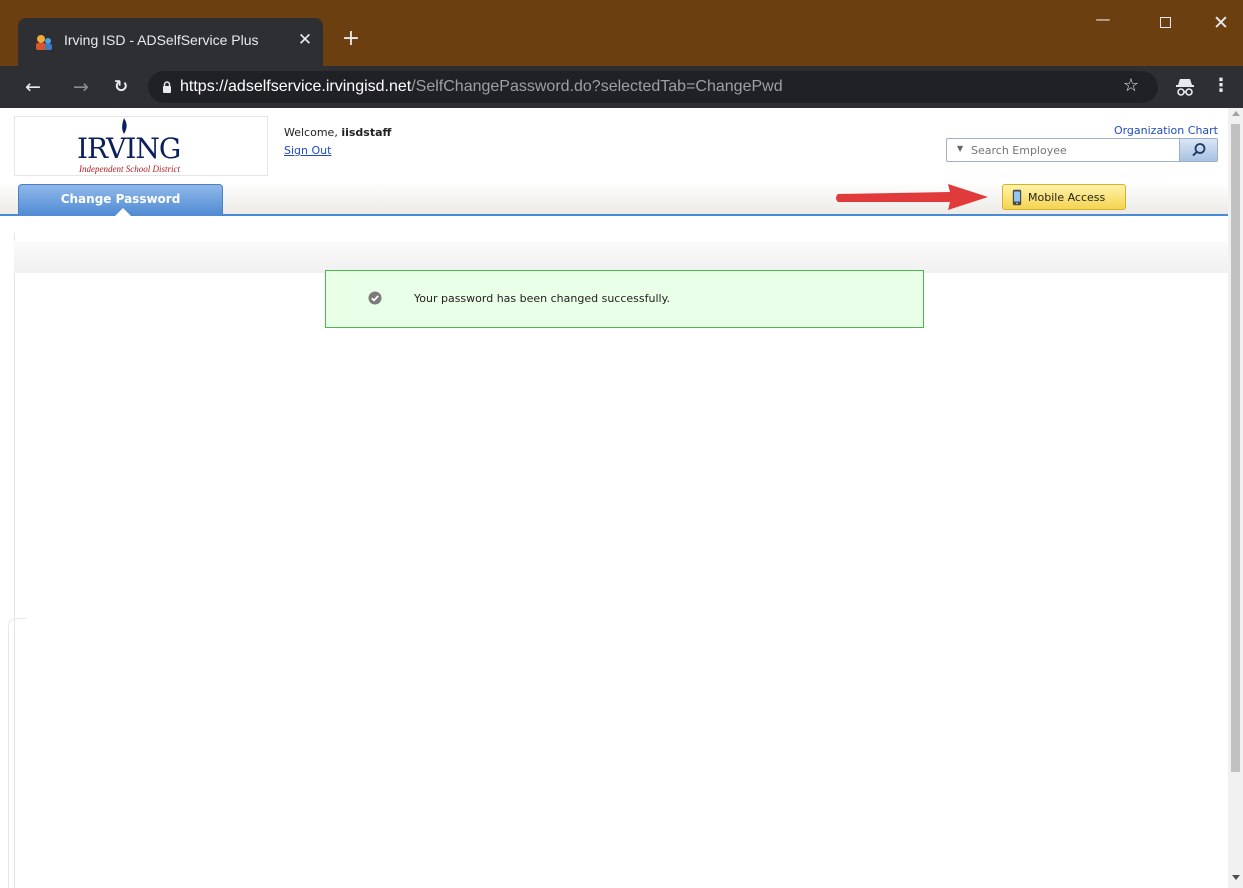 The image size is (1243, 888). Describe the element at coordinates (161, 40) in the screenshot. I see `tab-title: Irving ISD - ADSelfService Plus` at that location.